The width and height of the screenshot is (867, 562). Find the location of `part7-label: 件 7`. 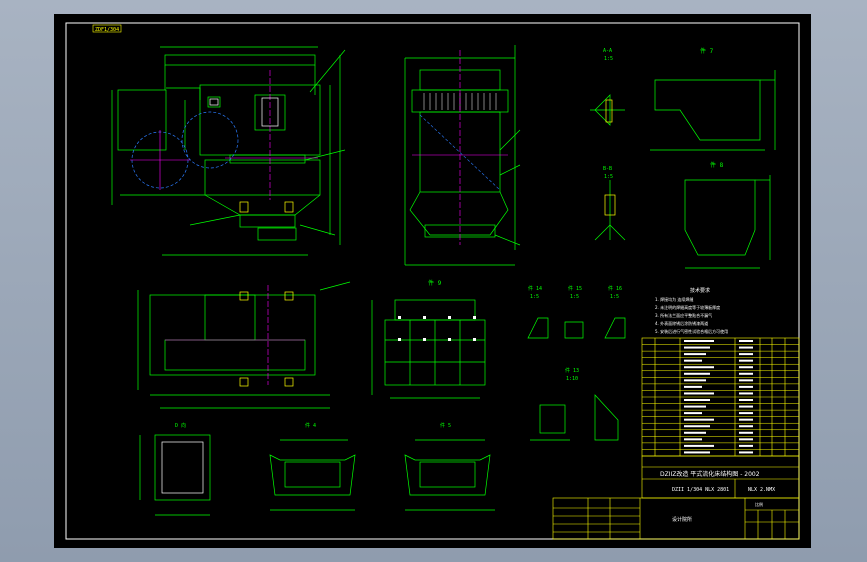

part7-label: 件 7 is located at coordinates (707, 51).